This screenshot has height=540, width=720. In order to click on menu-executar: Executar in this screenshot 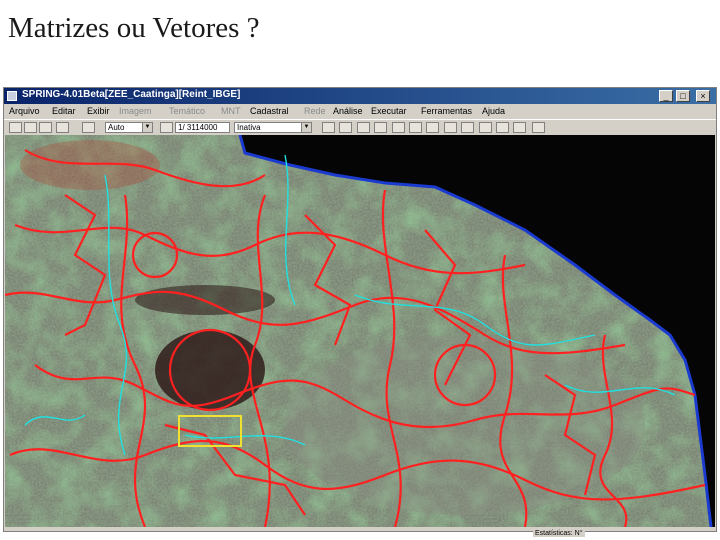, I will do `click(389, 111)`.